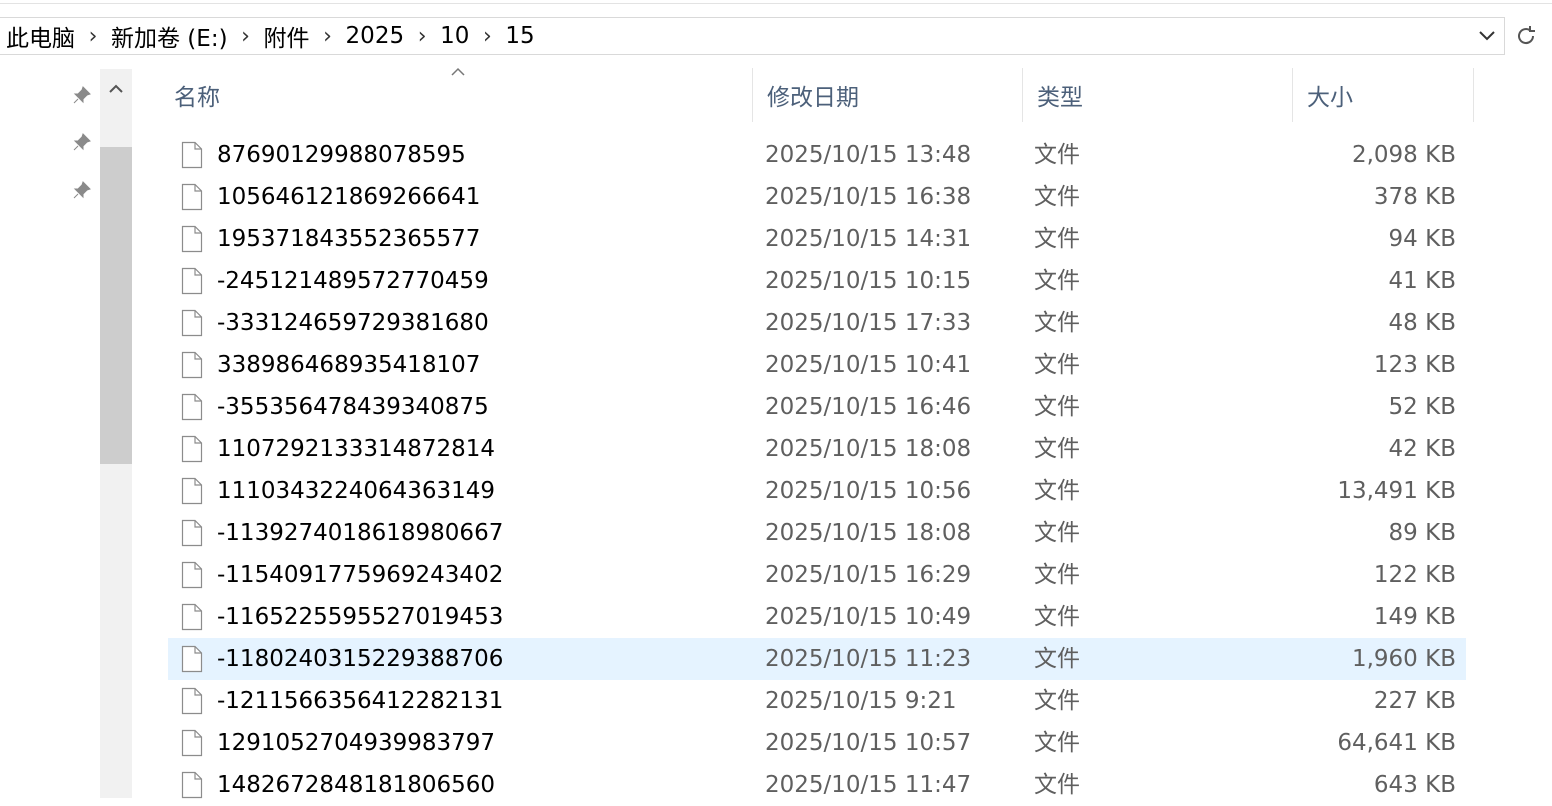 The image size is (1552, 806). Describe the element at coordinates (1414, 575) in the screenshot. I see `file-size: 122 KB` at that location.